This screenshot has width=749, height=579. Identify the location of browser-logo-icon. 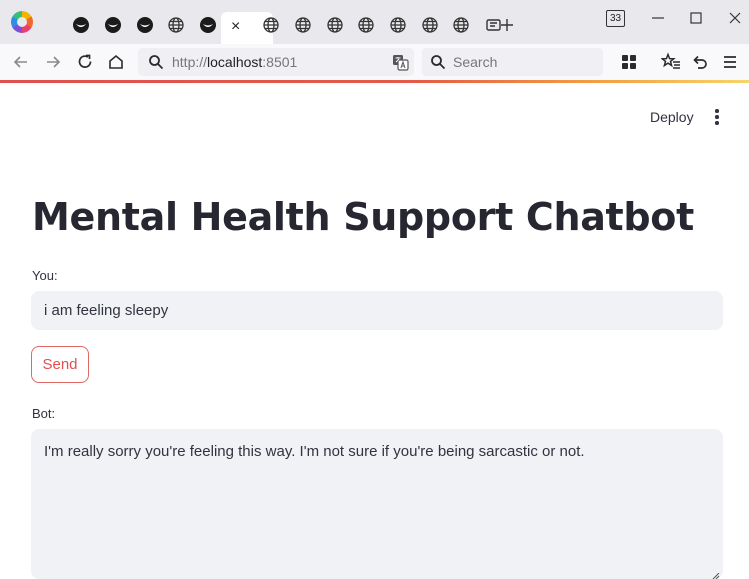
(22, 22).